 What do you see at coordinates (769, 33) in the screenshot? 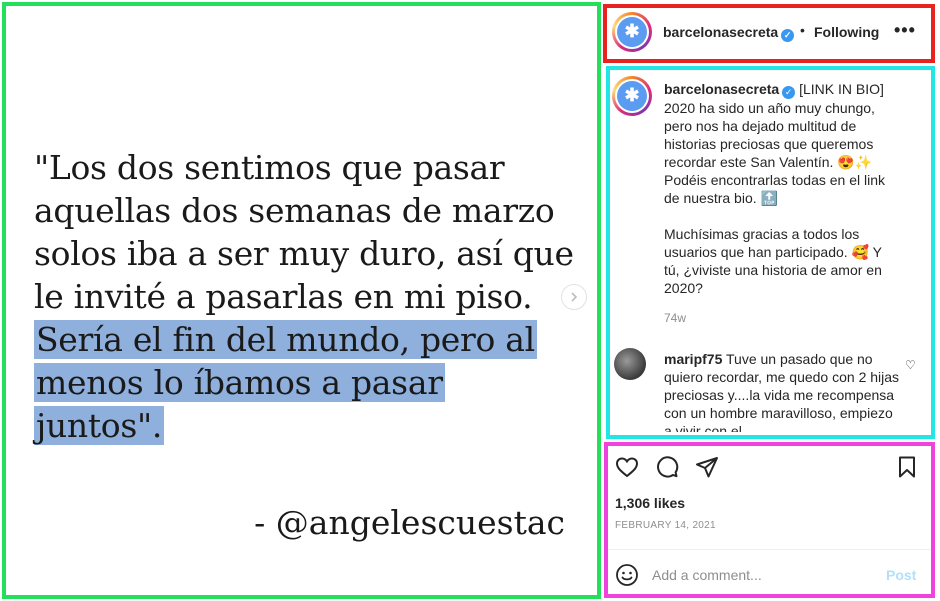
I see `header-region-frame` at bounding box center [769, 33].